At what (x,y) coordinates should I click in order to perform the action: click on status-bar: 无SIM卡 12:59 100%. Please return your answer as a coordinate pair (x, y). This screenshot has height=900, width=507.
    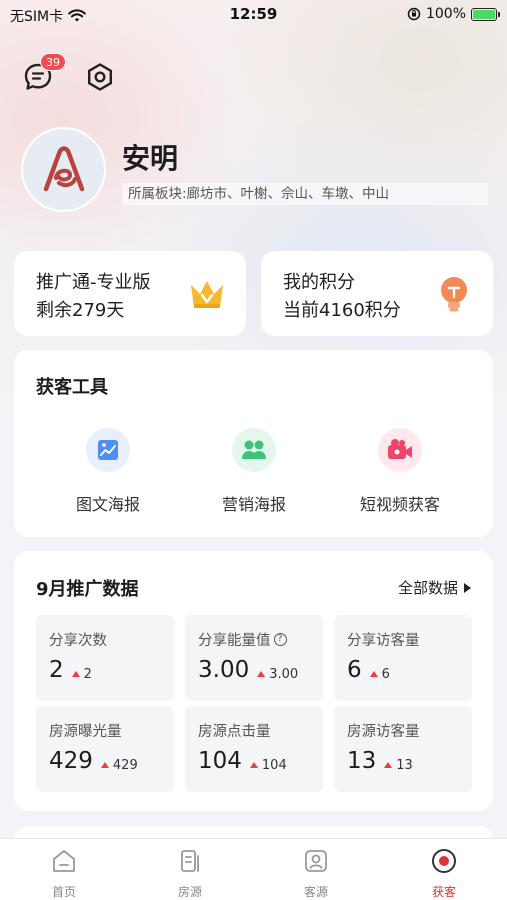
    Looking at the image, I should click on (253, 15).